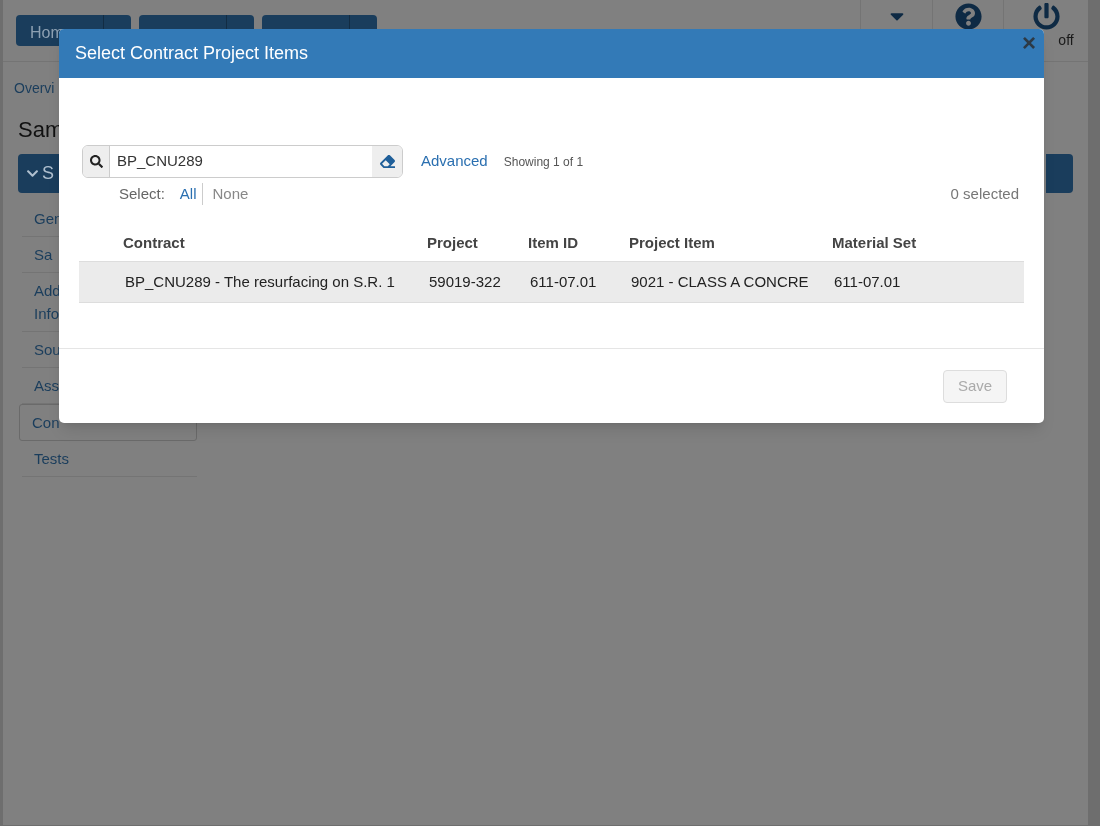 The image size is (1100, 826). I want to click on table-row: BP_CNU289 - The resurfacing on S.R. 1 59019-322 611-07.01 9021 - CLASS A CONCRE 611-07.01, so click(551, 282).